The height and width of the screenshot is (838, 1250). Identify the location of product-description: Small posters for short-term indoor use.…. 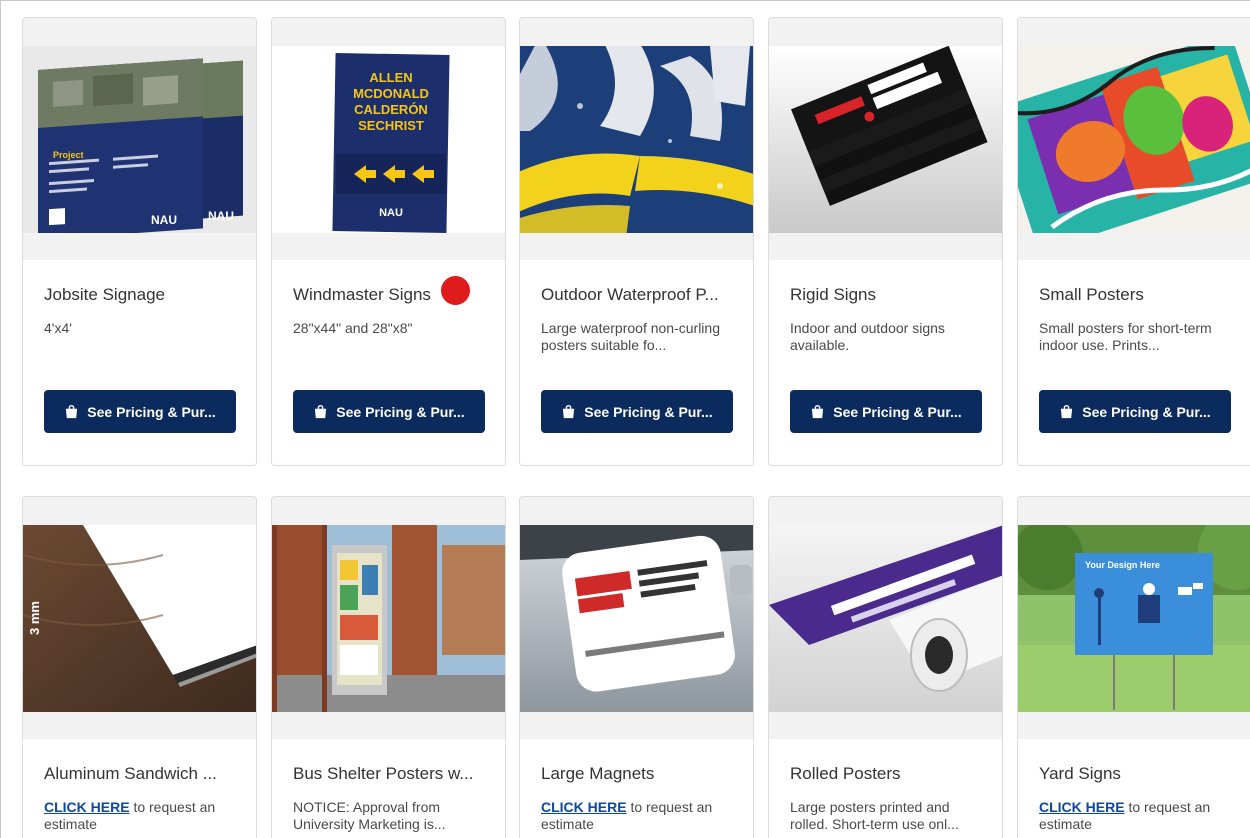
(1125, 336).